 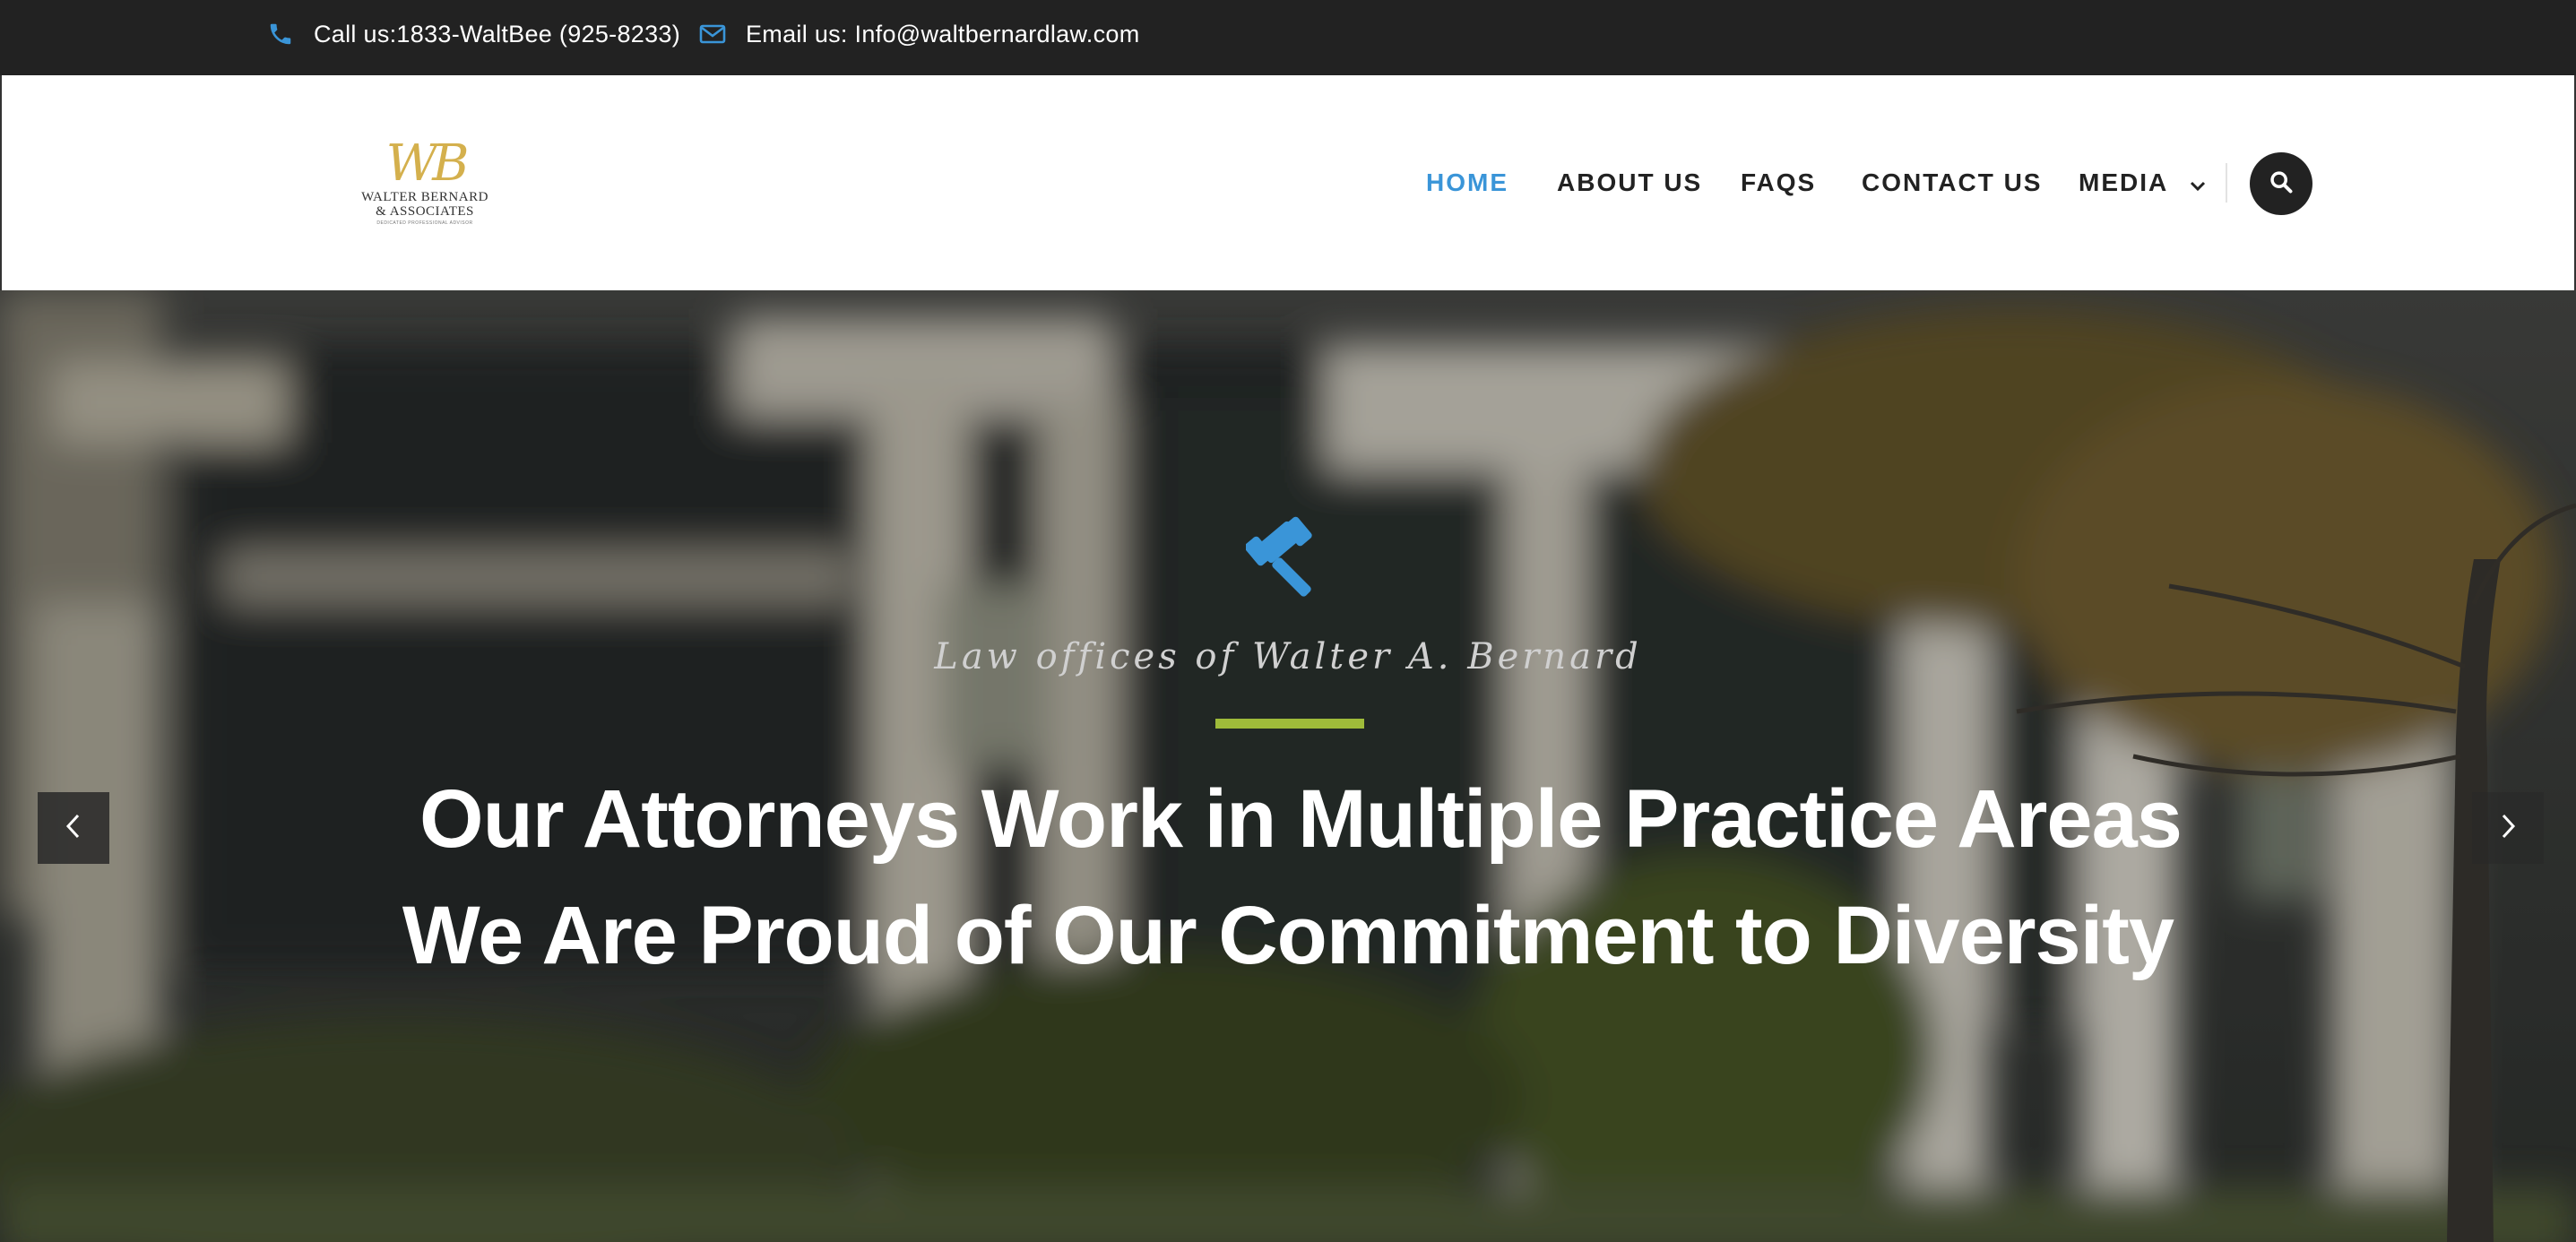 I want to click on hero-accent-bar, so click(x=1289, y=724).